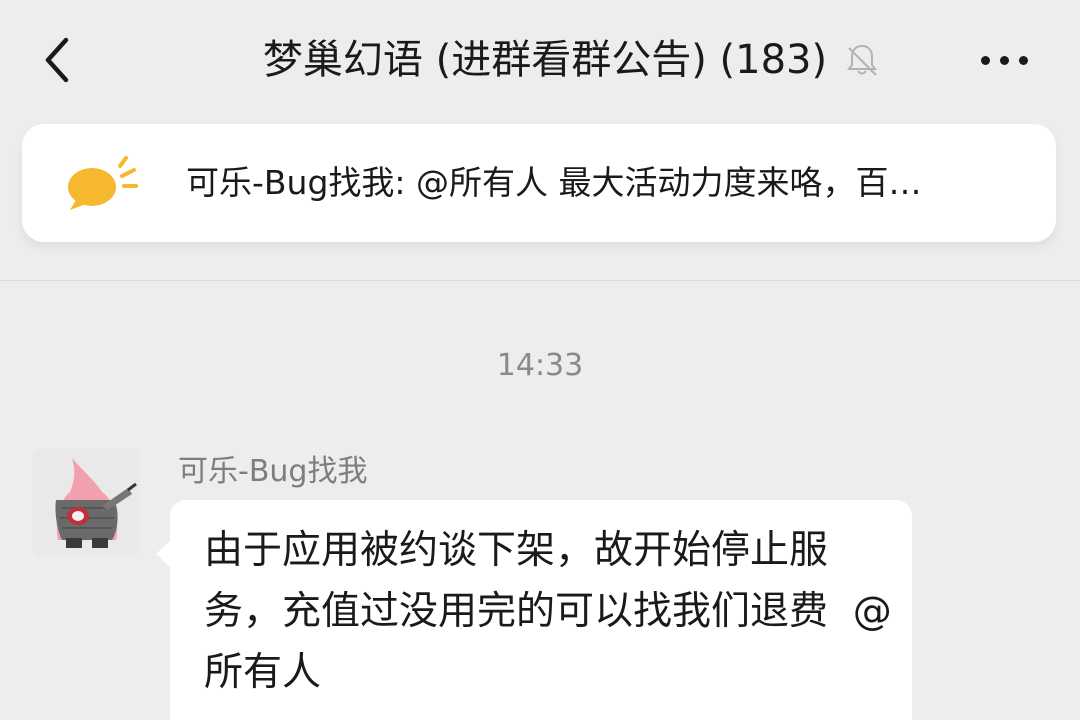 Image resolution: width=1080 pixels, height=720 pixels. Describe the element at coordinates (862, 60) in the screenshot. I see `bell-muted-icon` at that location.